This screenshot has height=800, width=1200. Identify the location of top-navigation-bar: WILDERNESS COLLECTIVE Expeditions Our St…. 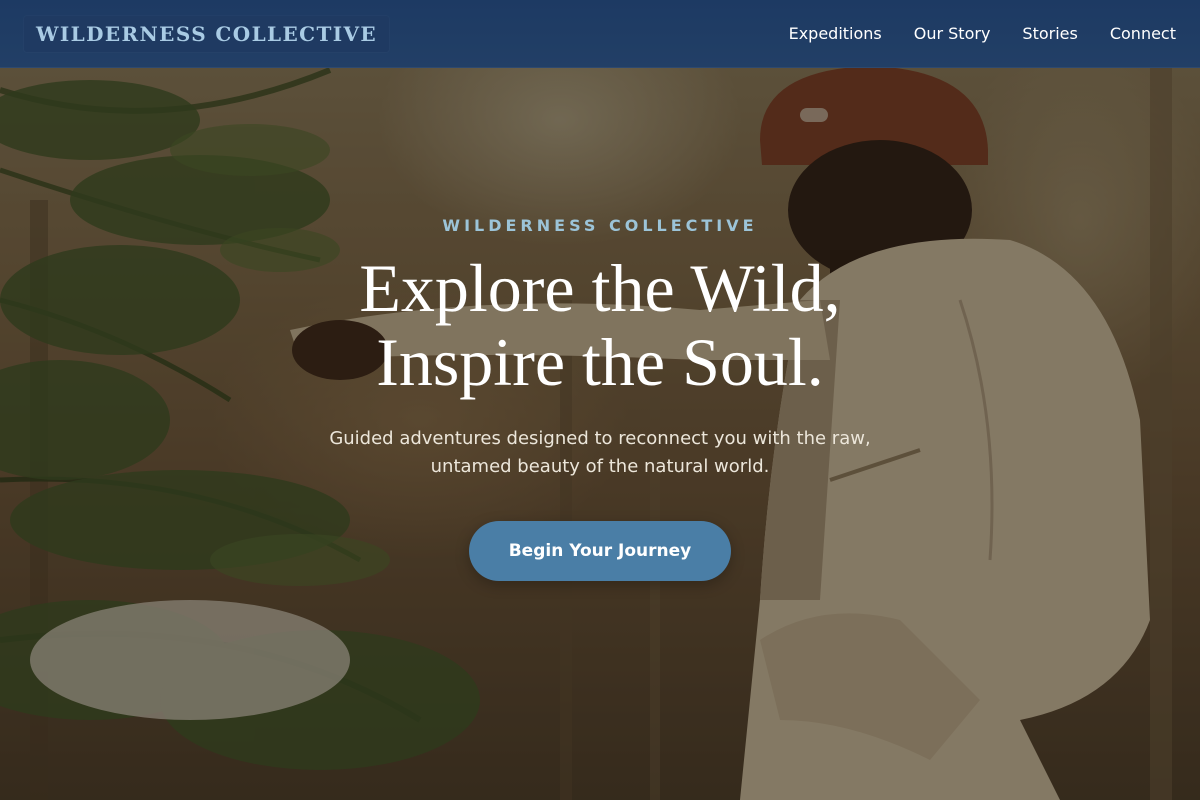
(600, 34).